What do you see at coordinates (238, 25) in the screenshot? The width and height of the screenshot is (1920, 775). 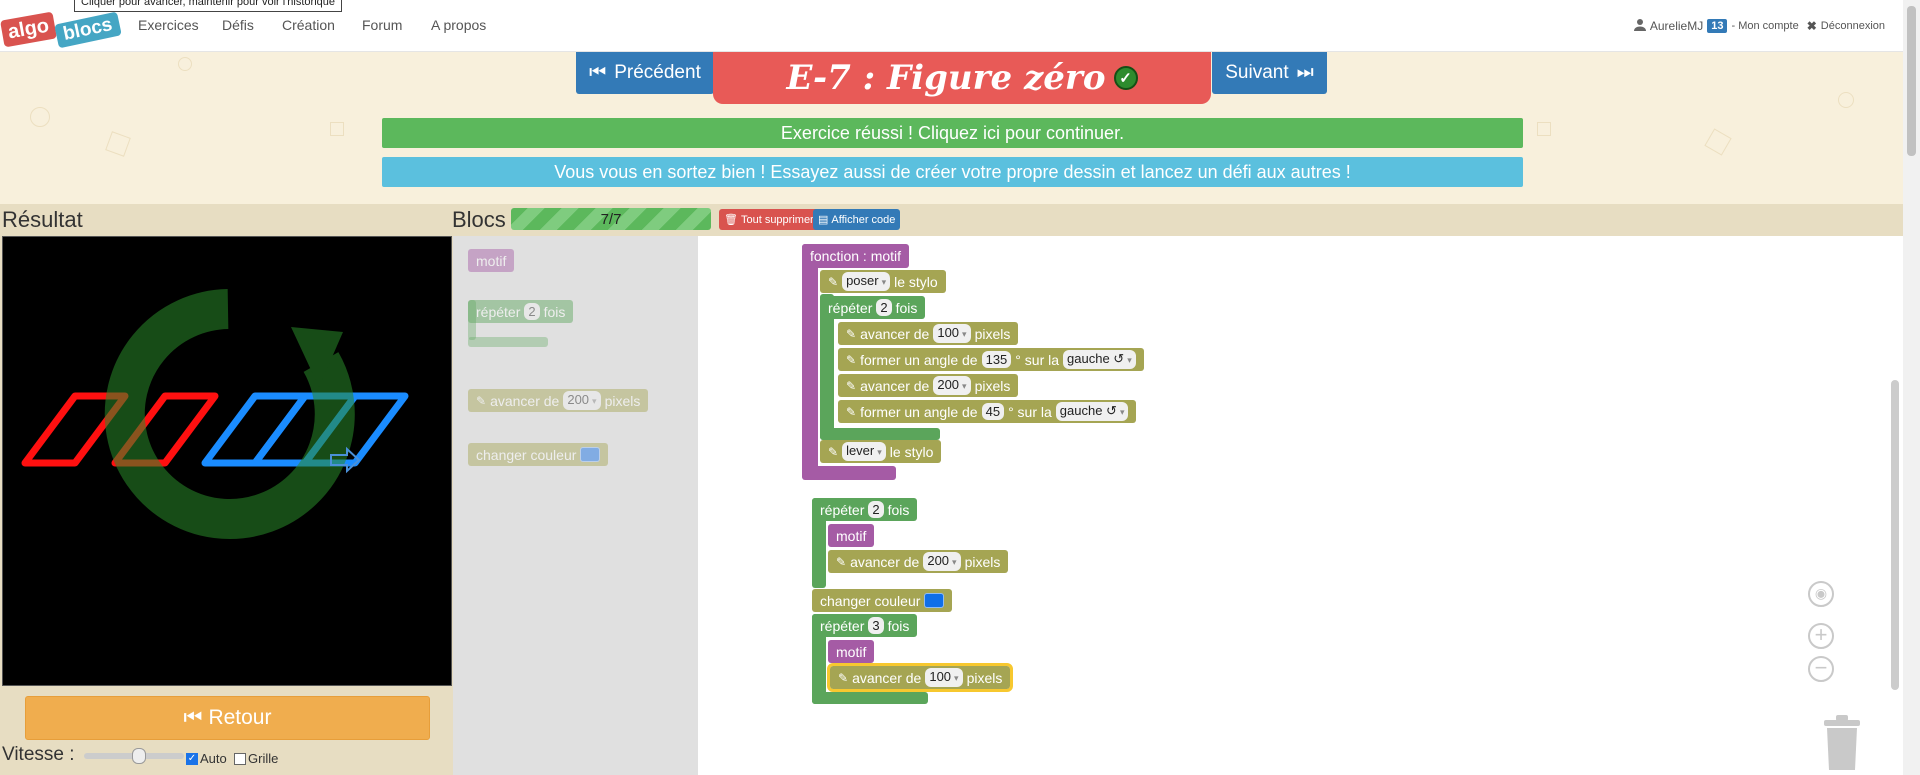 I see `nav-defis: Défis` at bounding box center [238, 25].